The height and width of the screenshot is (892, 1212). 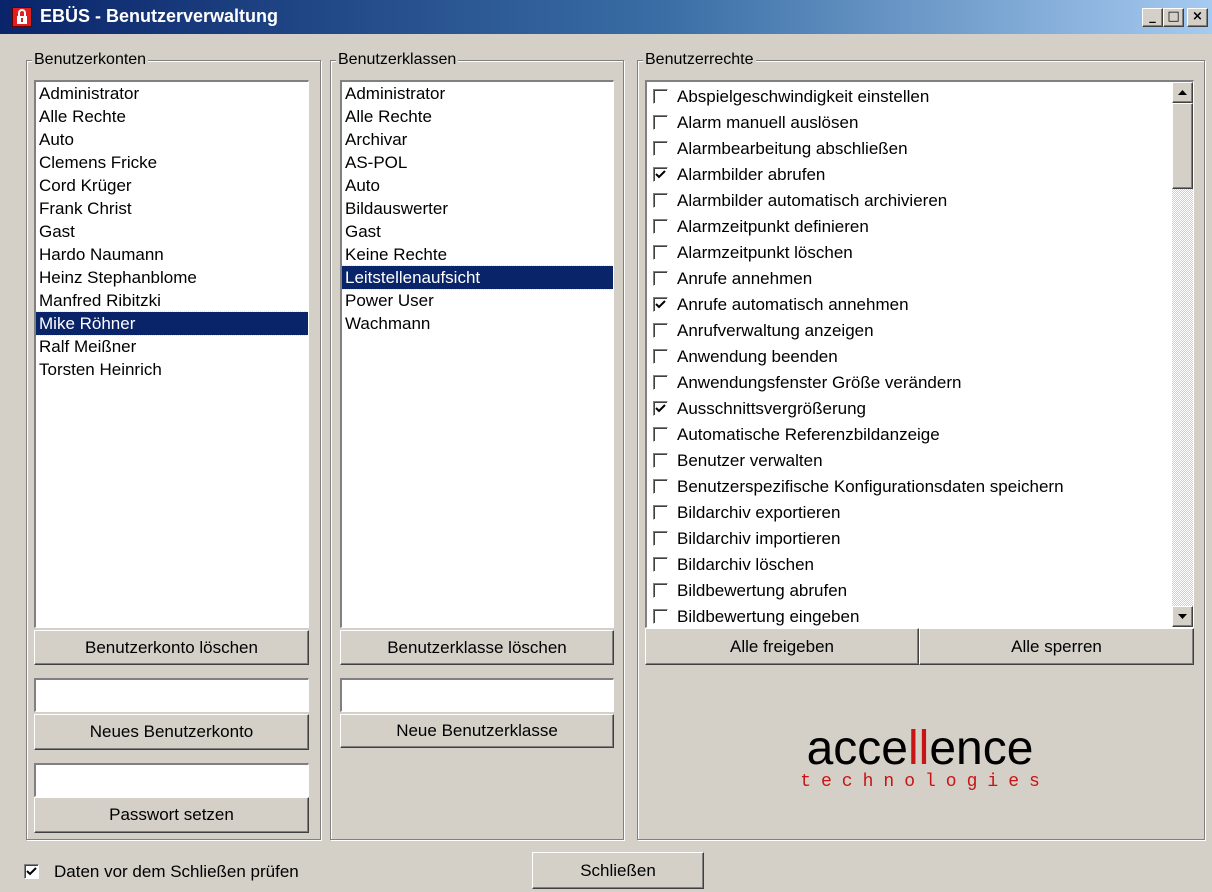 I want to click on class-list-item: Leitstellenaufsicht, so click(x=477, y=277).